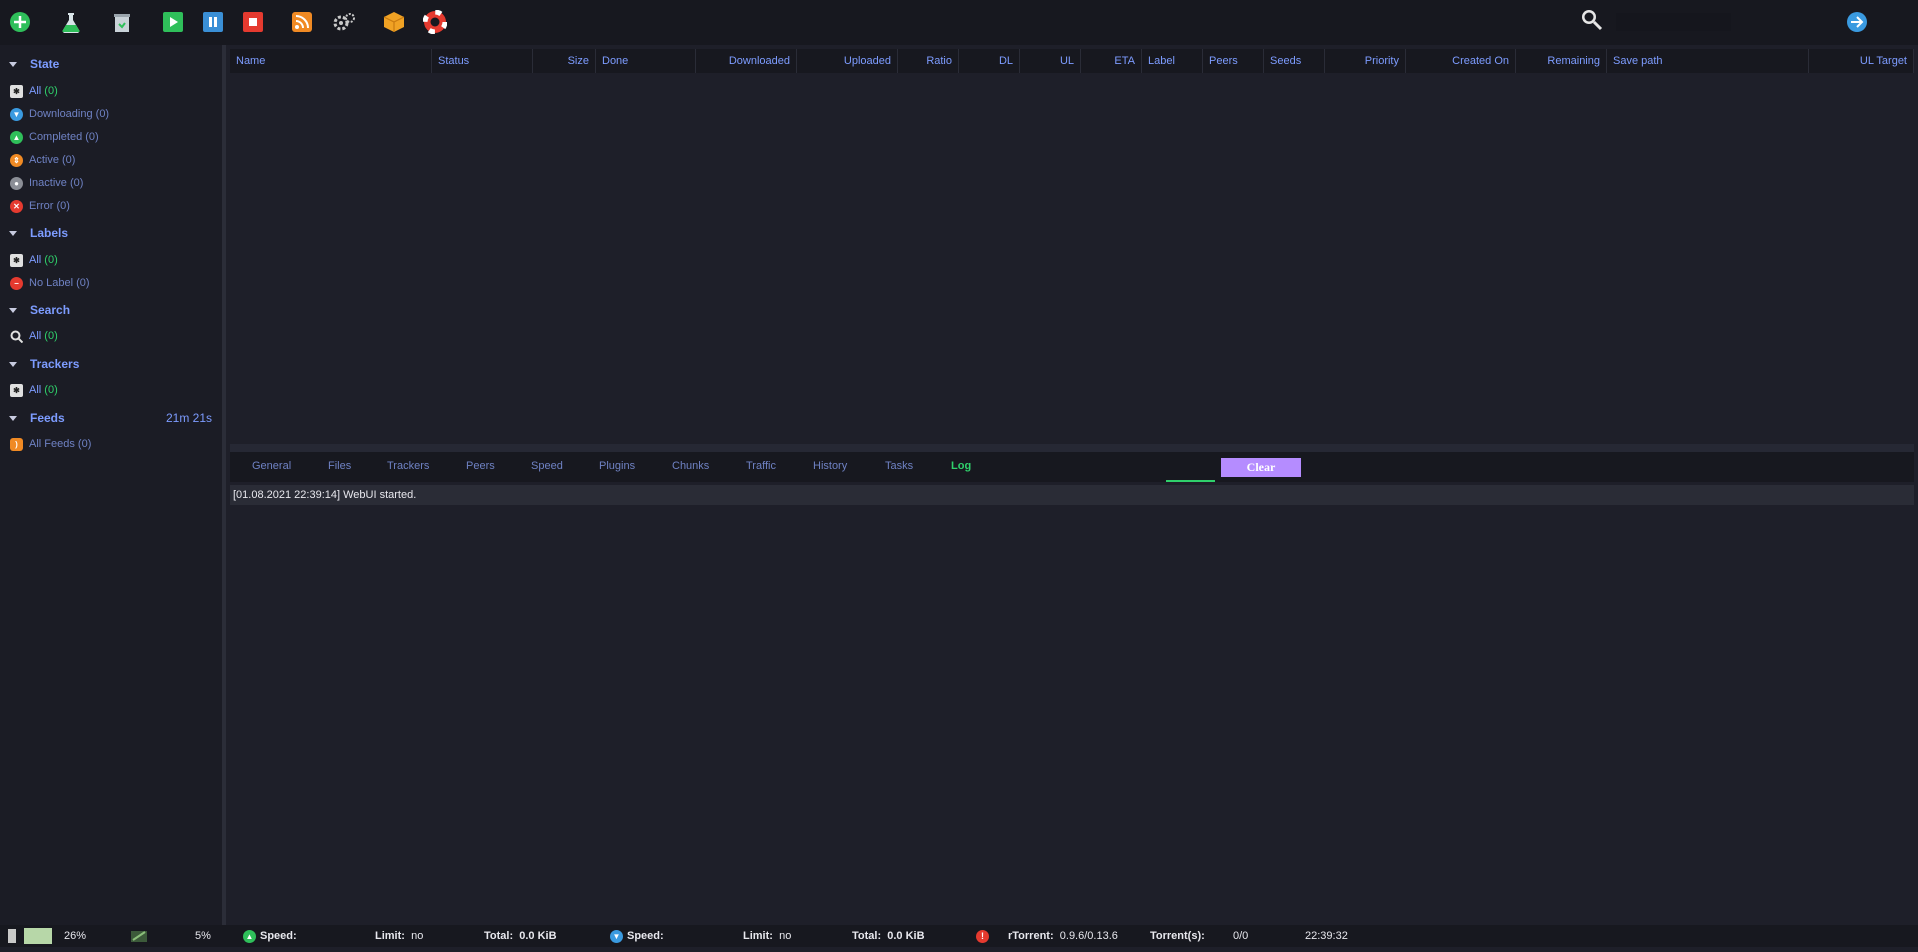  I want to click on column-ratio: Ratio, so click(928, 61).